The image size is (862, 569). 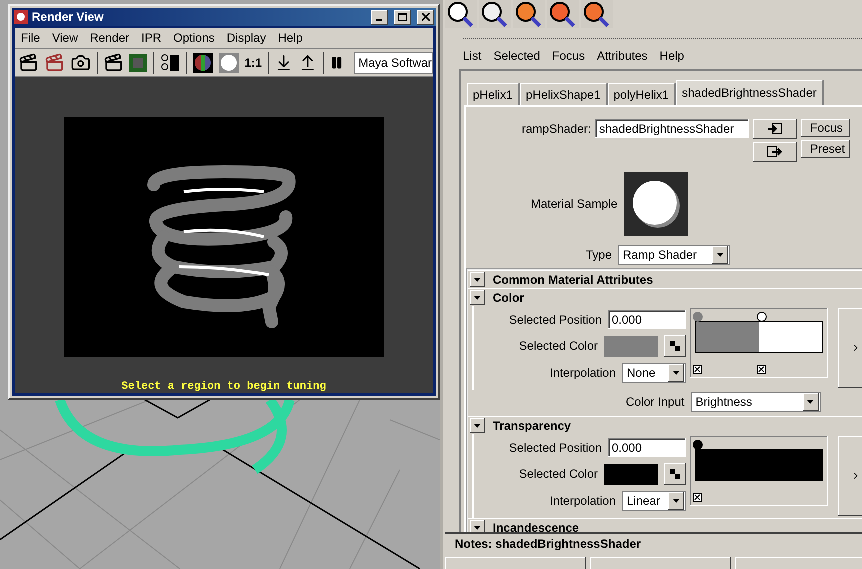 I want to click on arrow-out-box-icon, so click(x=775, y=152).